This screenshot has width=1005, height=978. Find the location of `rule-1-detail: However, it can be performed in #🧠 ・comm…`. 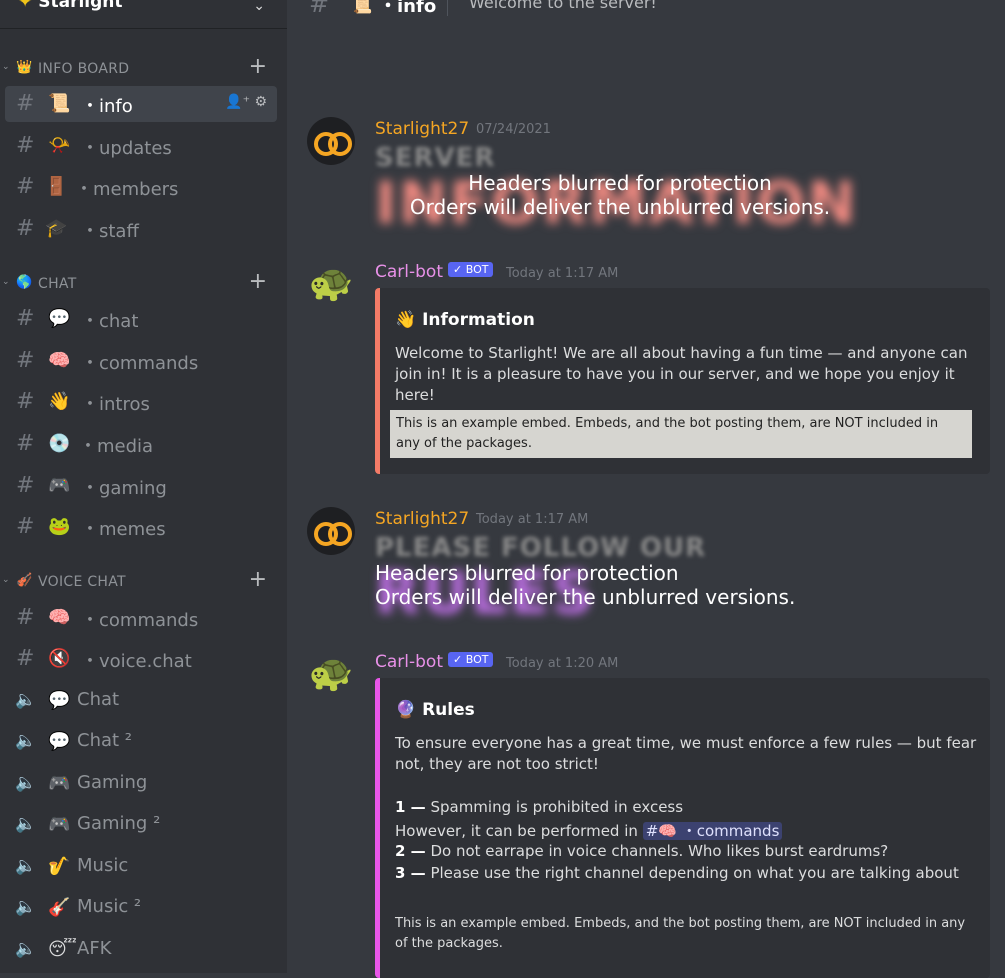

rule-1-detail: However, it can be performed in #🧠 ・comm… is located at coordinates (589, 830).